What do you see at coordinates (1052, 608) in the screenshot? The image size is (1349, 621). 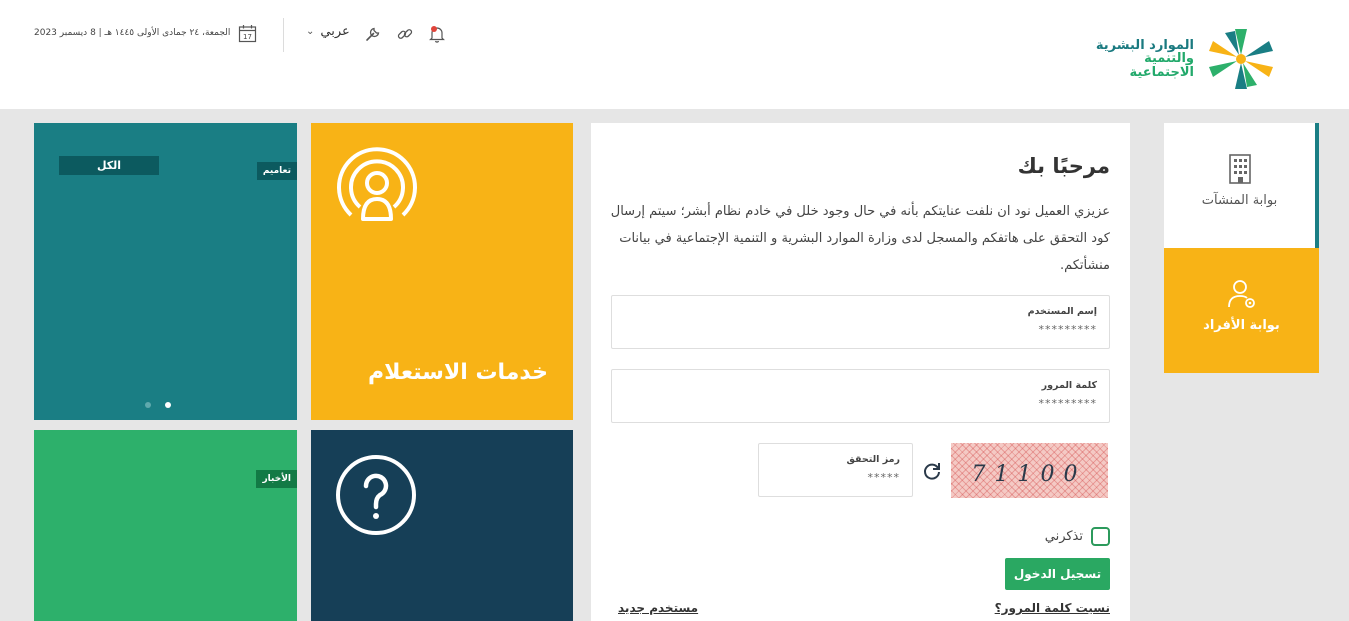 I see `forgot-password-link: نسيت كلمة المرور؟` at bounding box center [1052, 608].